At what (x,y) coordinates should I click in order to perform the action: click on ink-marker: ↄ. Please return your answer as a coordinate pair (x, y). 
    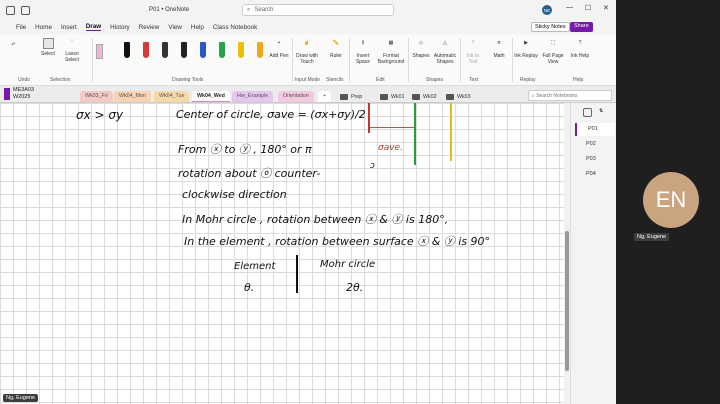
    Looking at the image, I should click on (372, 166).